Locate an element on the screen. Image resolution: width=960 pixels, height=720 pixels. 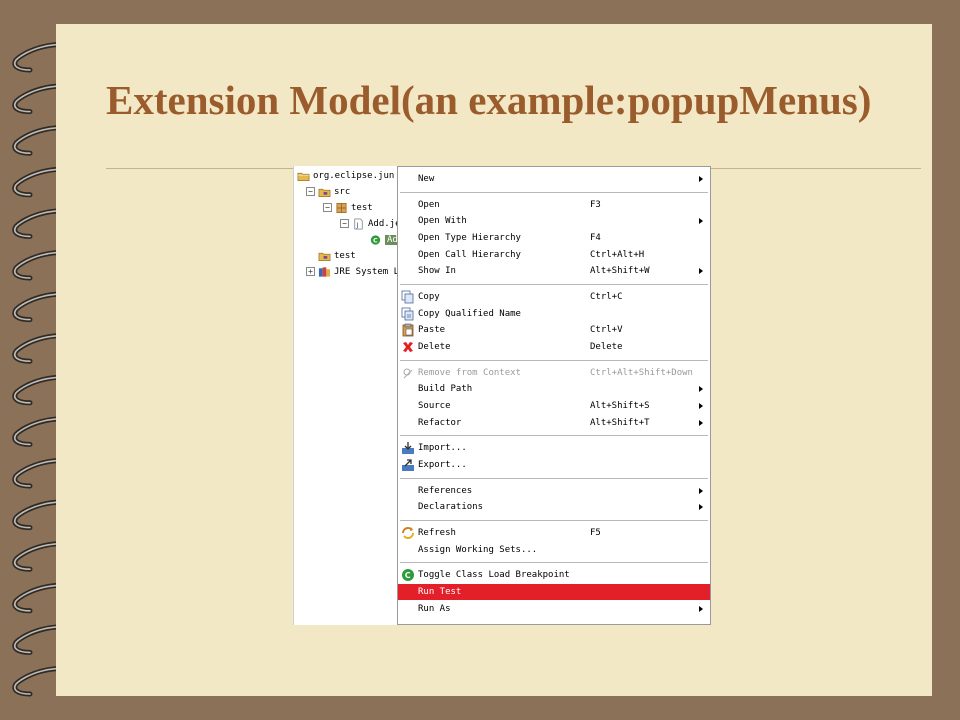
menu-item-open: Open F3 is located at coordinates (554, 205).